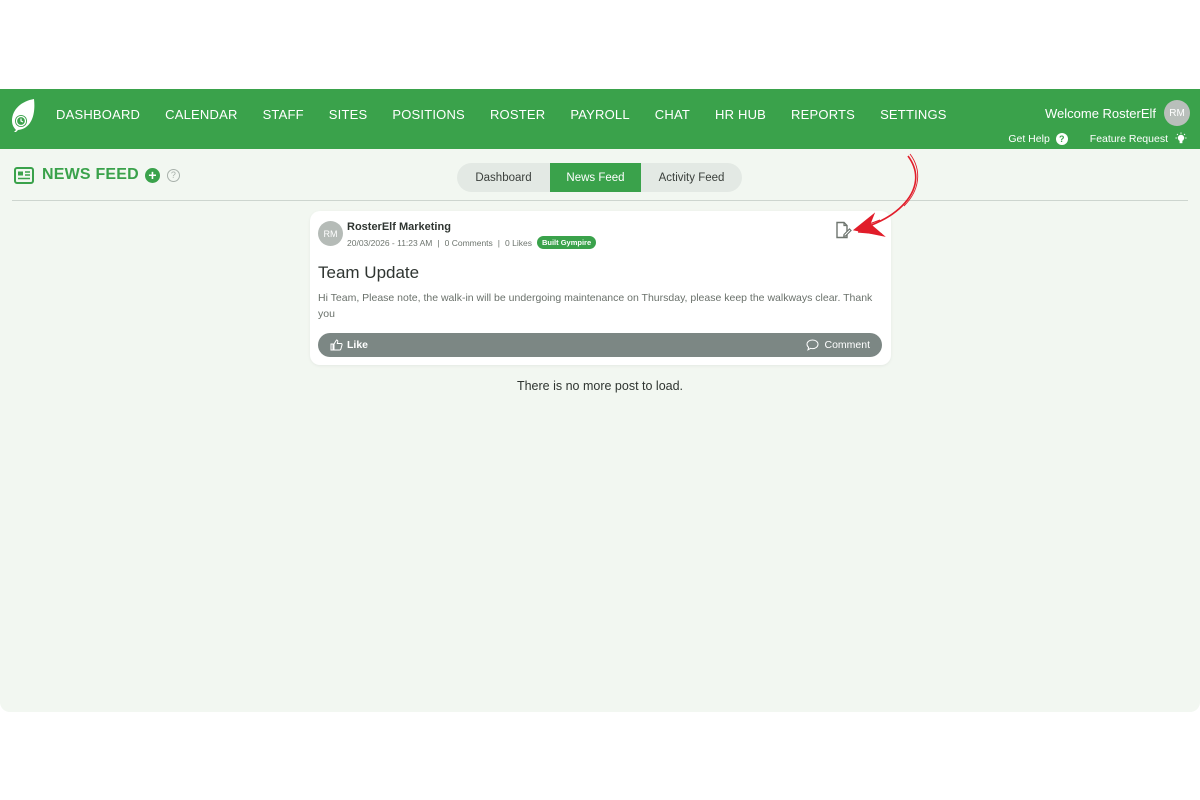 The image size is (1200, 800). I want to click on no-more-posts-message: There is no more post to load., so click(600, 386).